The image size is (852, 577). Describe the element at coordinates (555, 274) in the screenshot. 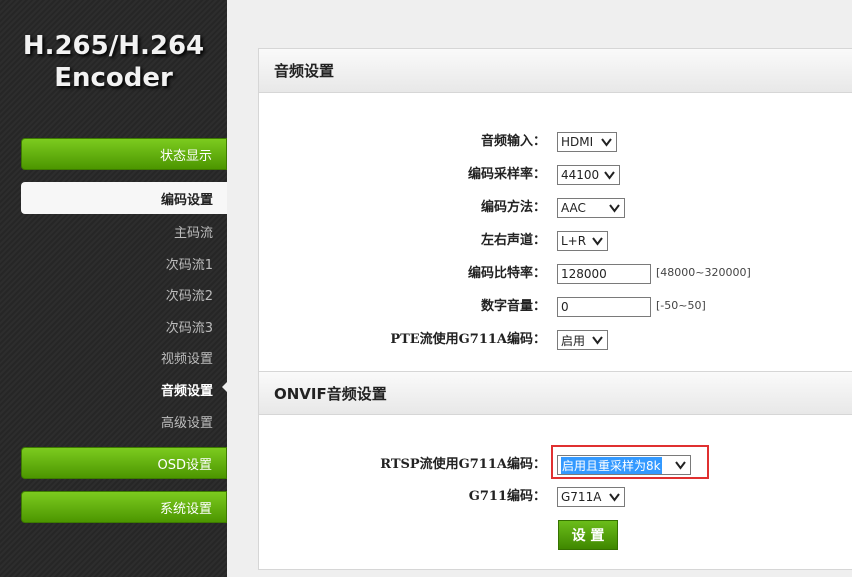

I see `row-bitrate: 编码比特率： 128000 [48000~320000]` at that location.